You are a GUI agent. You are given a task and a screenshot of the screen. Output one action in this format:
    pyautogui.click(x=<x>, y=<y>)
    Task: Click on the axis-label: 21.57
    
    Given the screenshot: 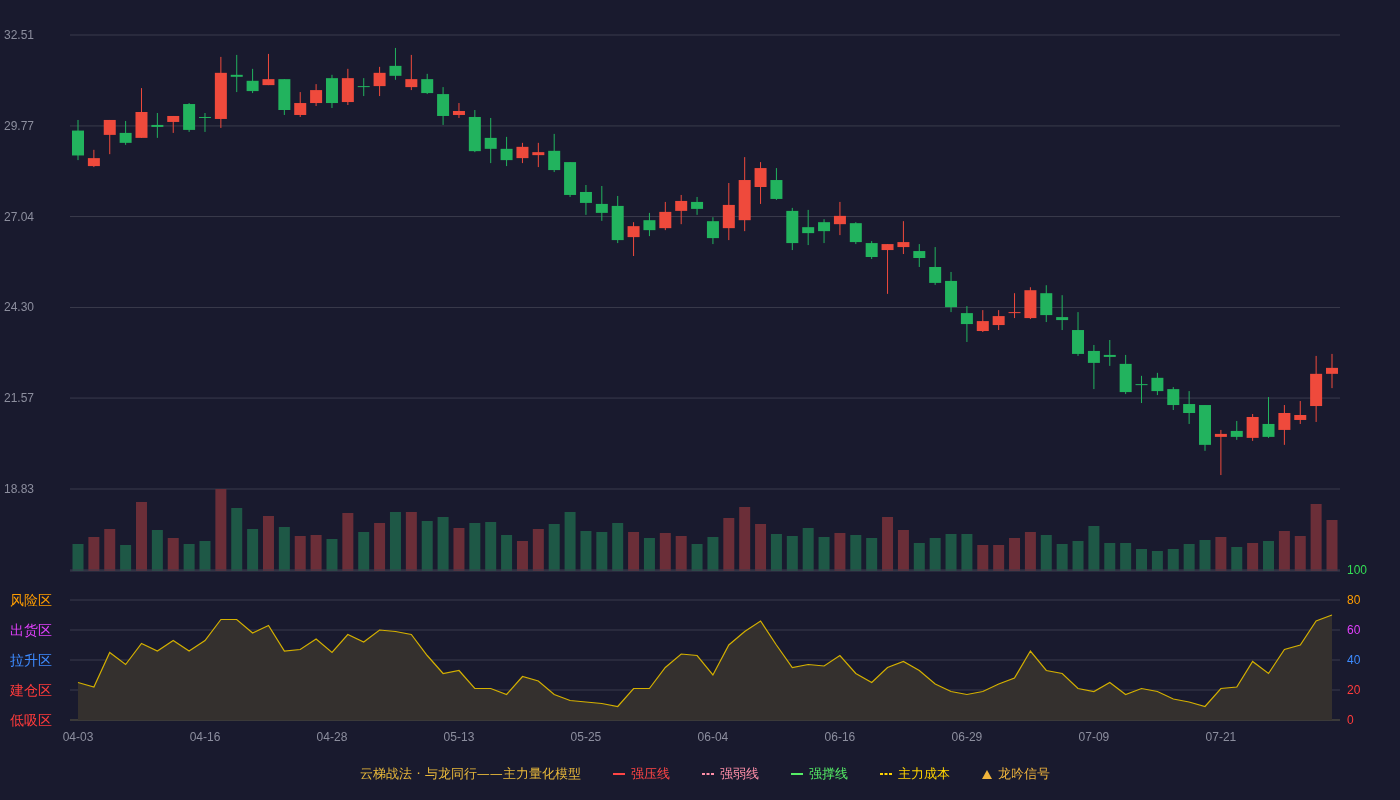 What is the action you would take?
    pyautogui.click(x=19, y=398)
    